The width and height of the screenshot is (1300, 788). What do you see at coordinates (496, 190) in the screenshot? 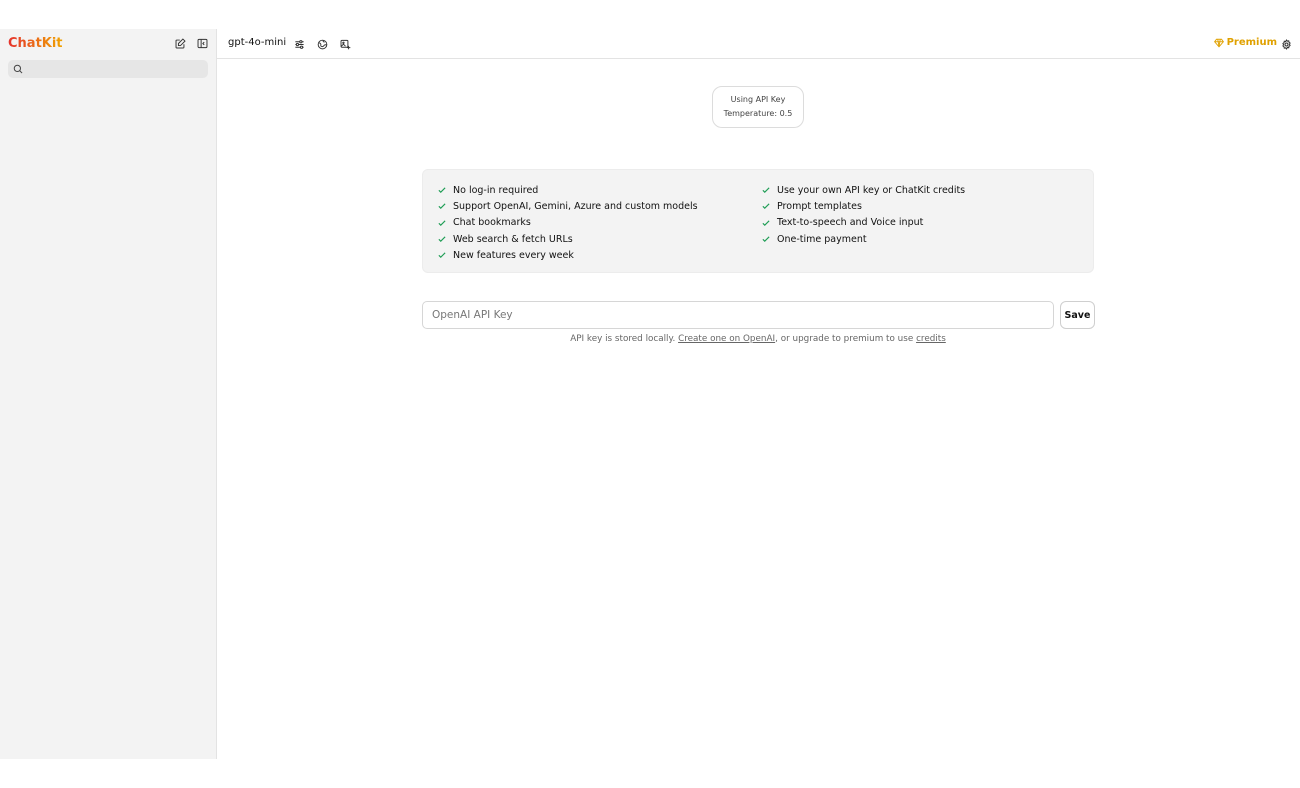
I see `feature-label: No log-in required` at bounding box center [496, 190].